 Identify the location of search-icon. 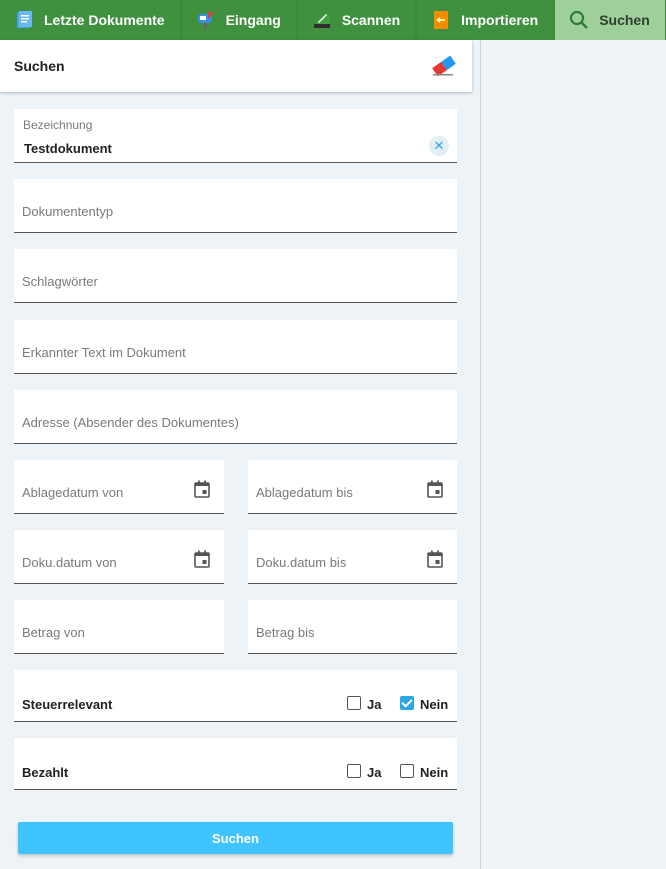
(579, 20).